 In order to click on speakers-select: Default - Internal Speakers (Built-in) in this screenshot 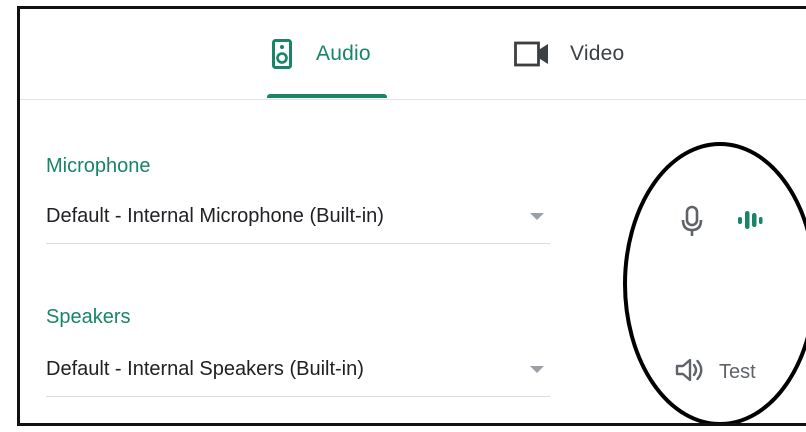, I will do `click(298, 374)`.